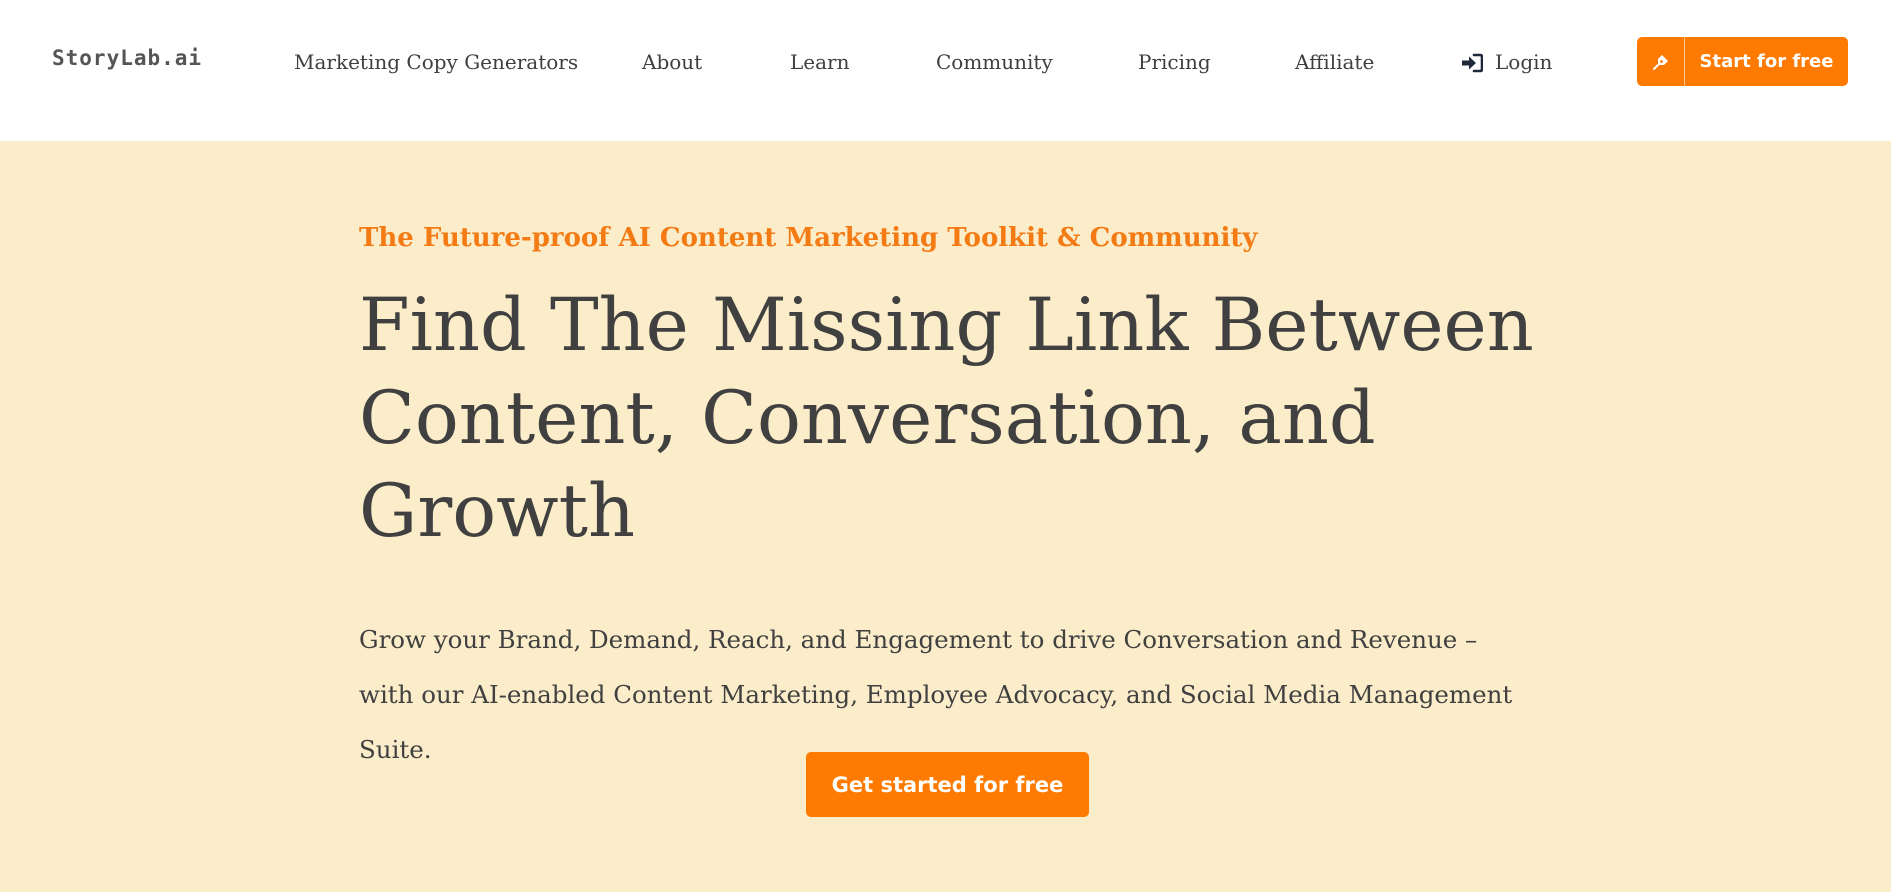  I want to click on login-label: Login, so click(1524, 62).